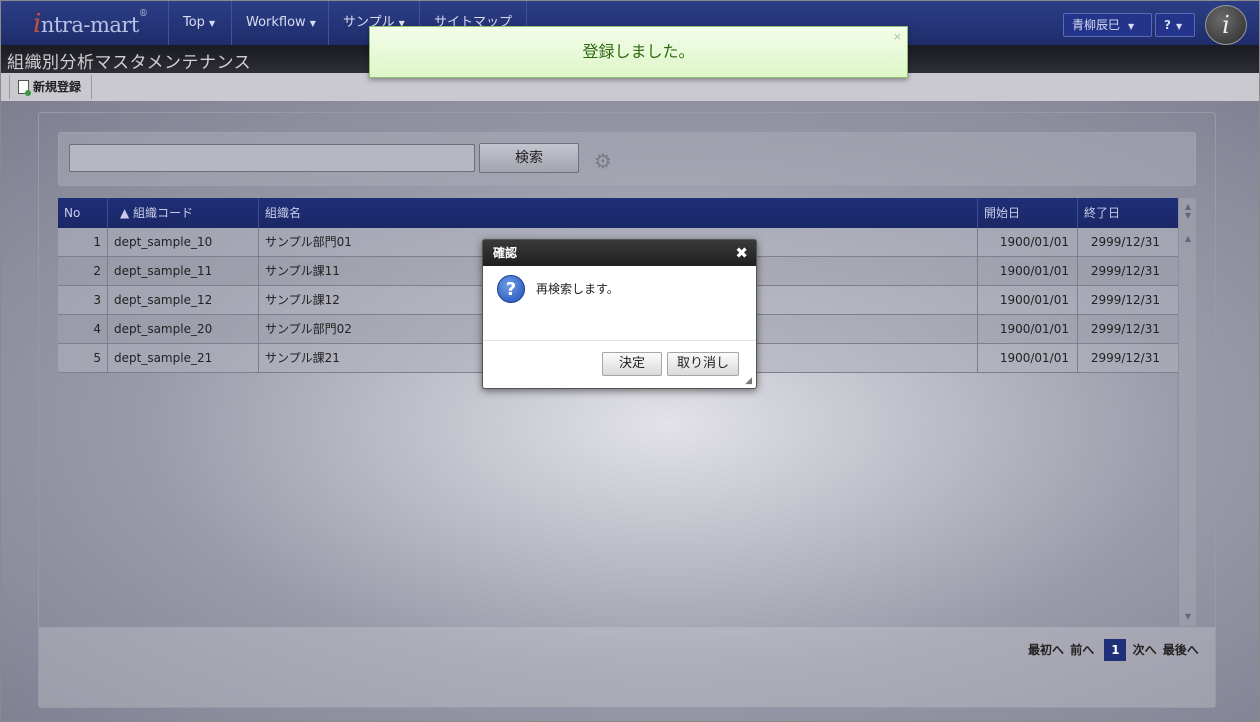 This screenshot has width=1260, height=722. I want to click on help-label: ?, so click(1167, 25).